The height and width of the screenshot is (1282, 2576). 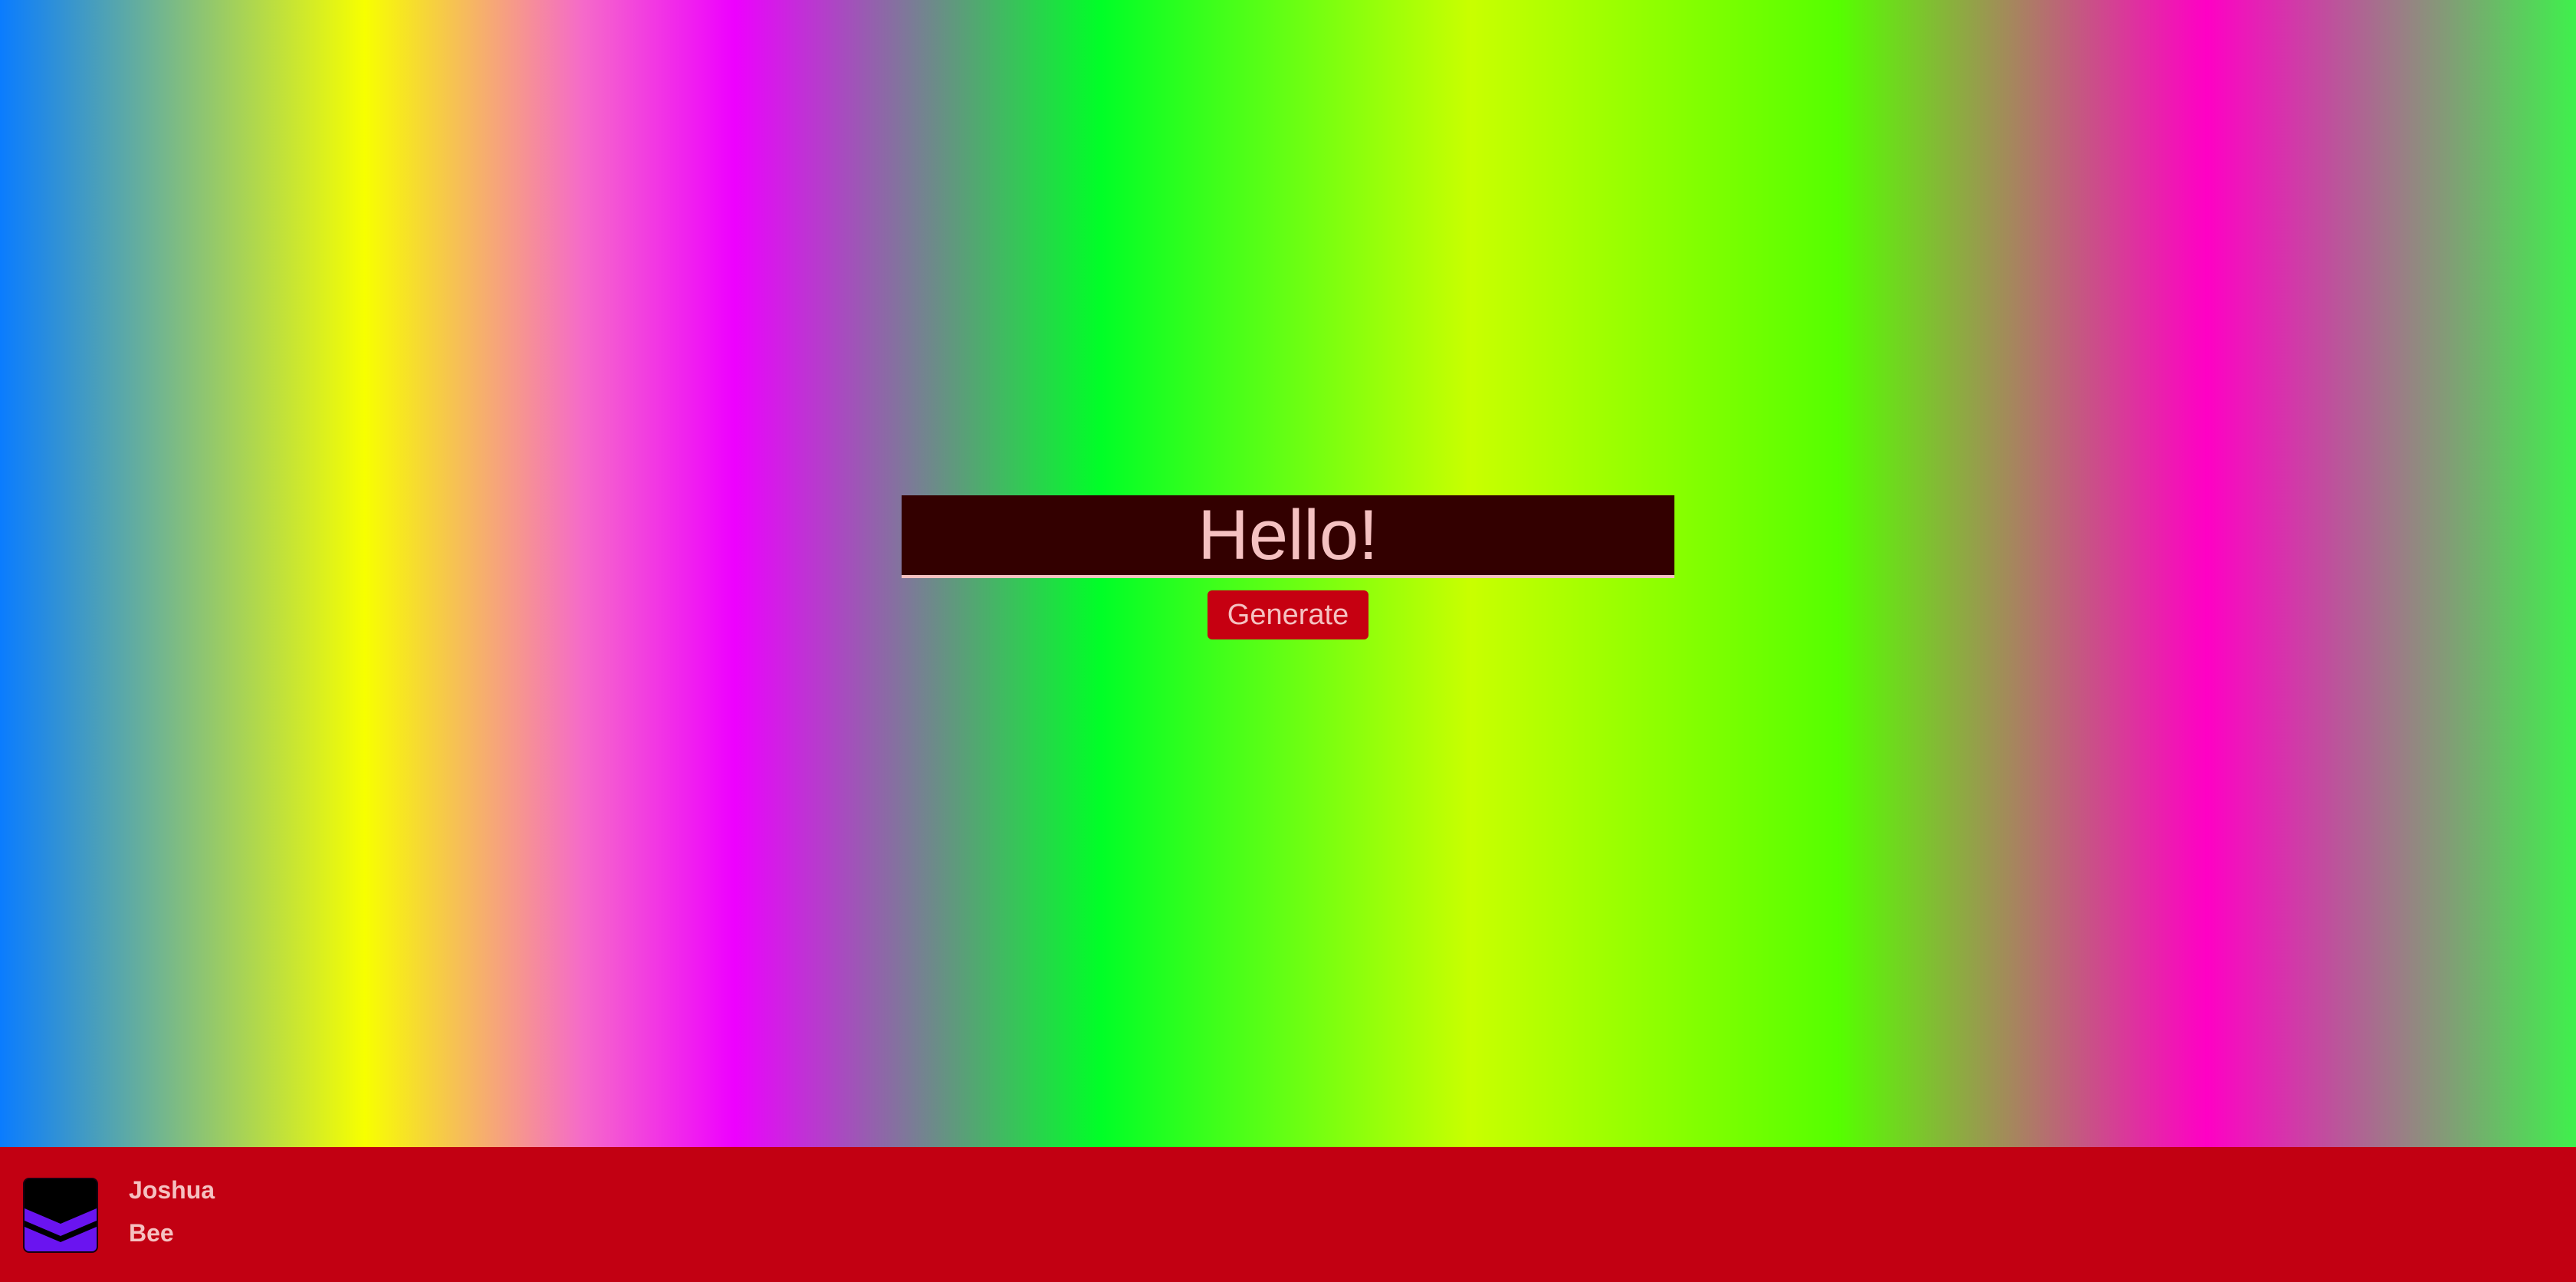 I want to click on footer-bar: Joshua Bee, so click(x=1288, y=1214).